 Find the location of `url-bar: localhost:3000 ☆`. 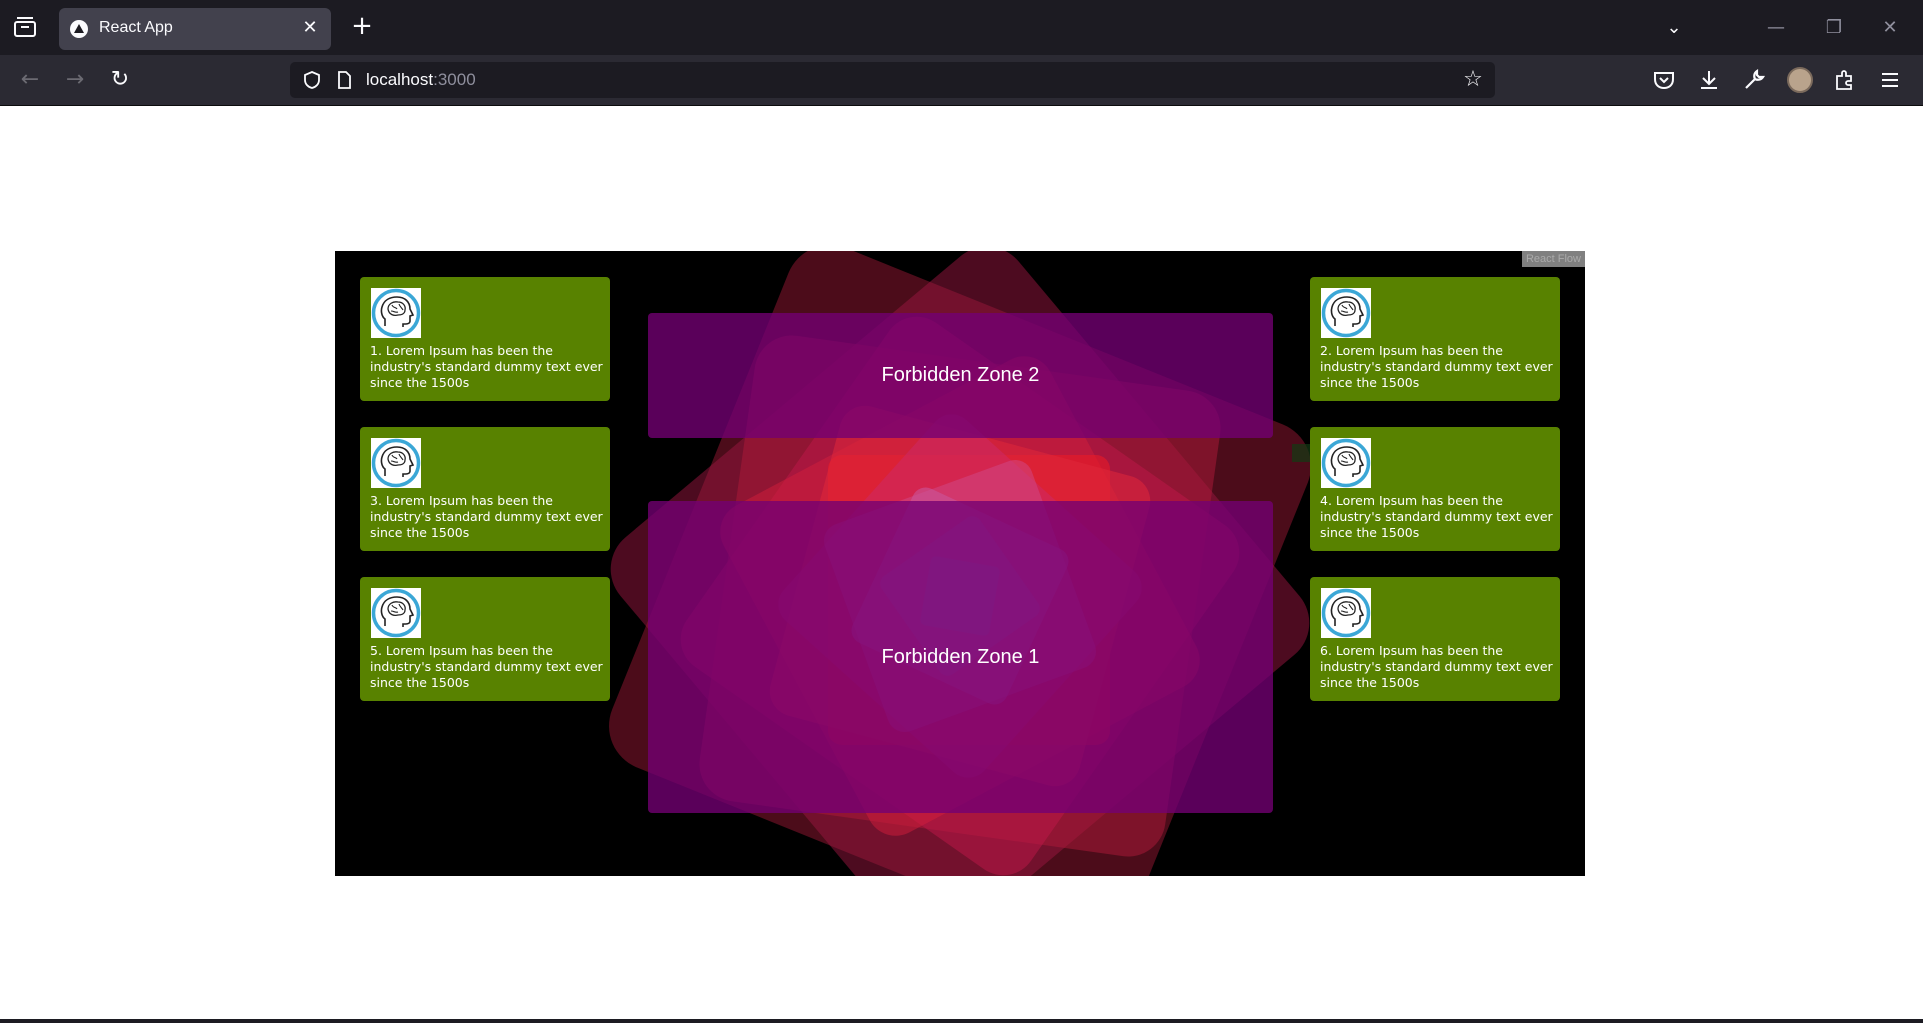

url-bar: localhost:3000 ☆ is located at coordinates (892, 80).